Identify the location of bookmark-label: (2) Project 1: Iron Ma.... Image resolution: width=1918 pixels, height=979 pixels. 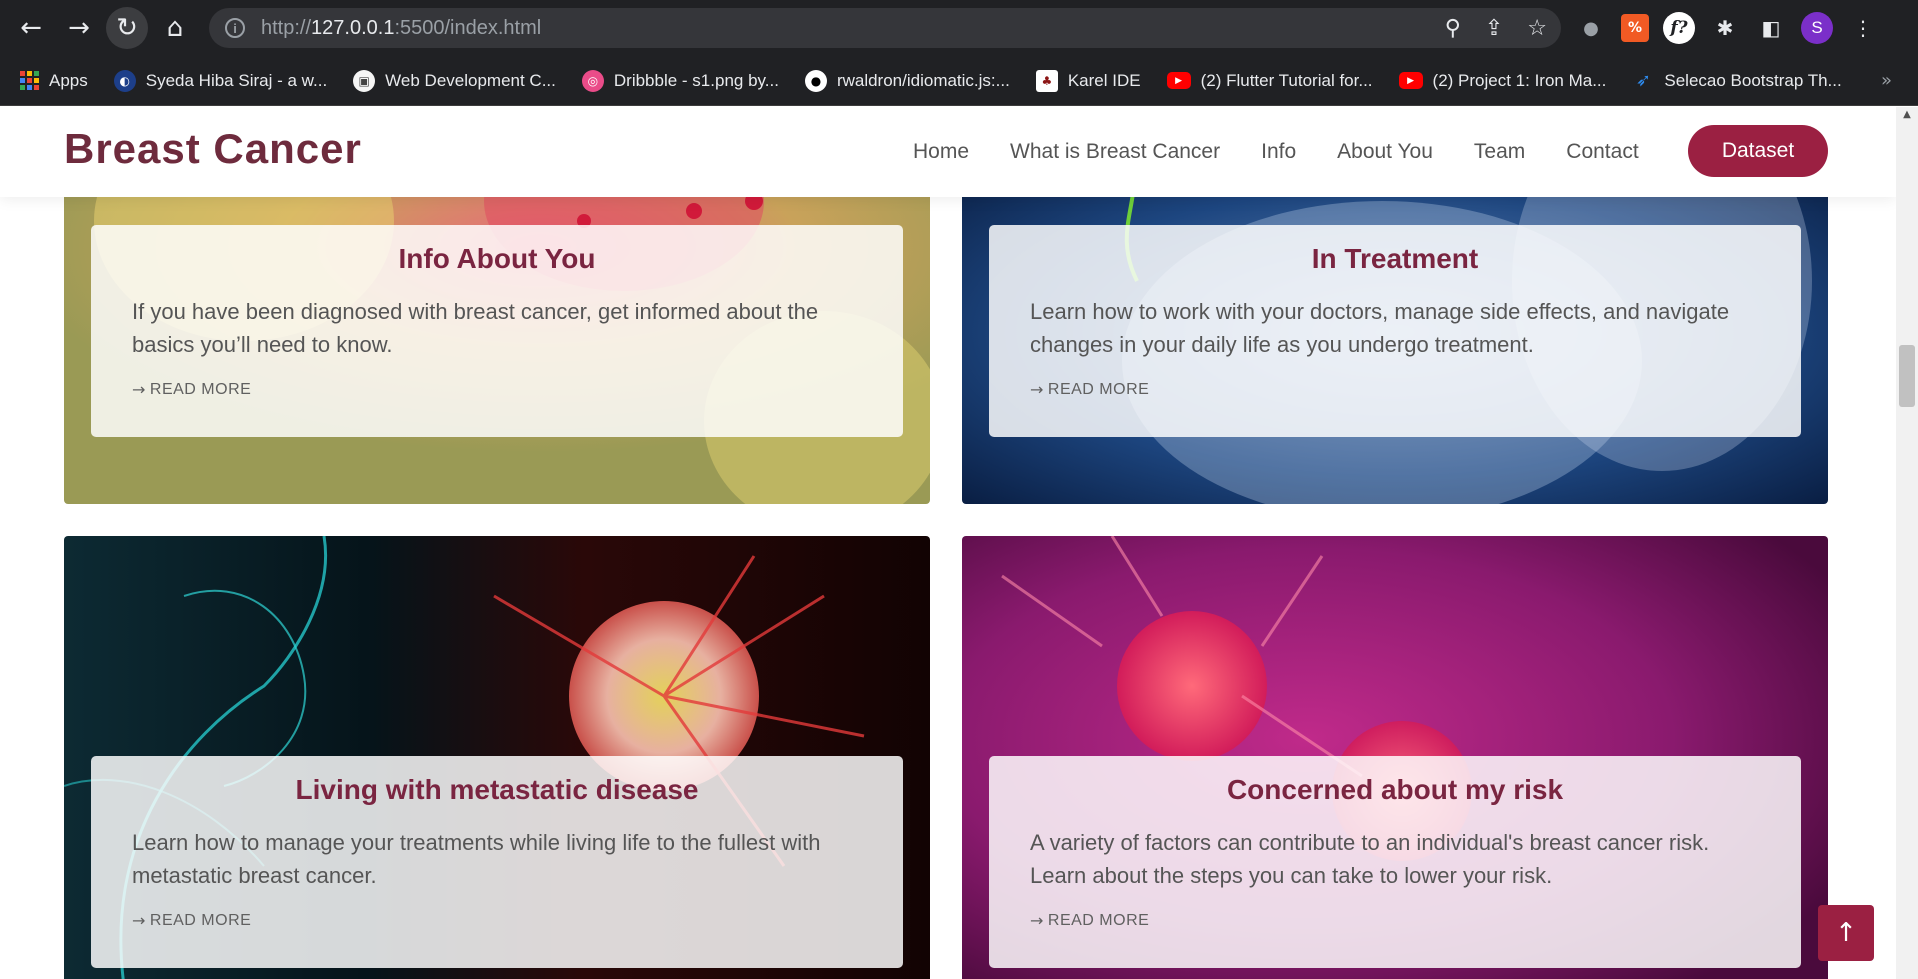
(1519, 80).